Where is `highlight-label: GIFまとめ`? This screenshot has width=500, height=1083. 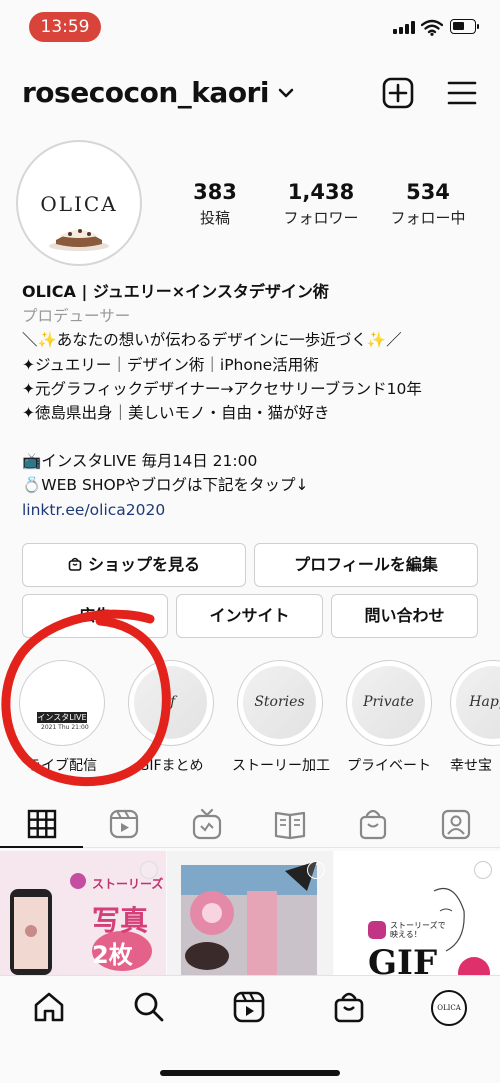
highlight-label: GIFまとめ is located at coordinates (171, 766).